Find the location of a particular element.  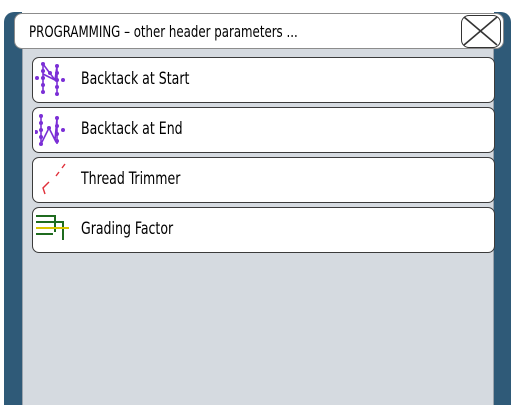

backtack-end-icon is located at coordinates (50, 130).